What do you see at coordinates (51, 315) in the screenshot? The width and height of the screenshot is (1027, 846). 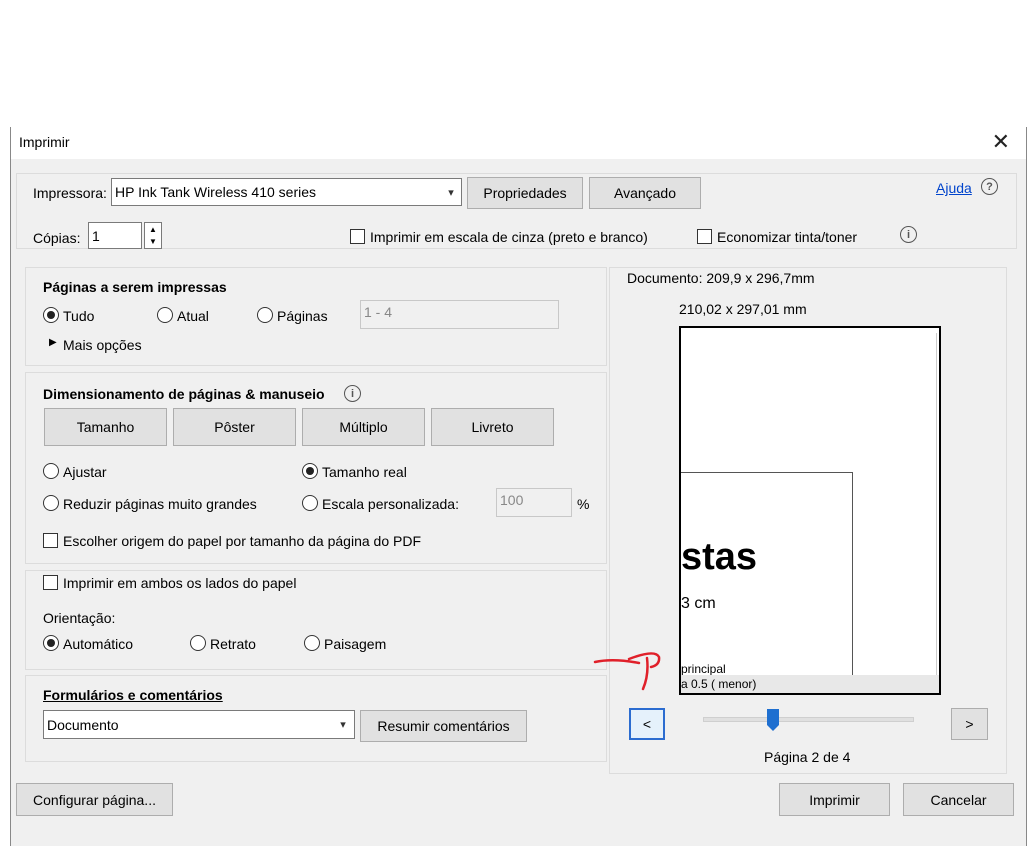 I see `all-pages-radio` at bounding box center [51, 315].